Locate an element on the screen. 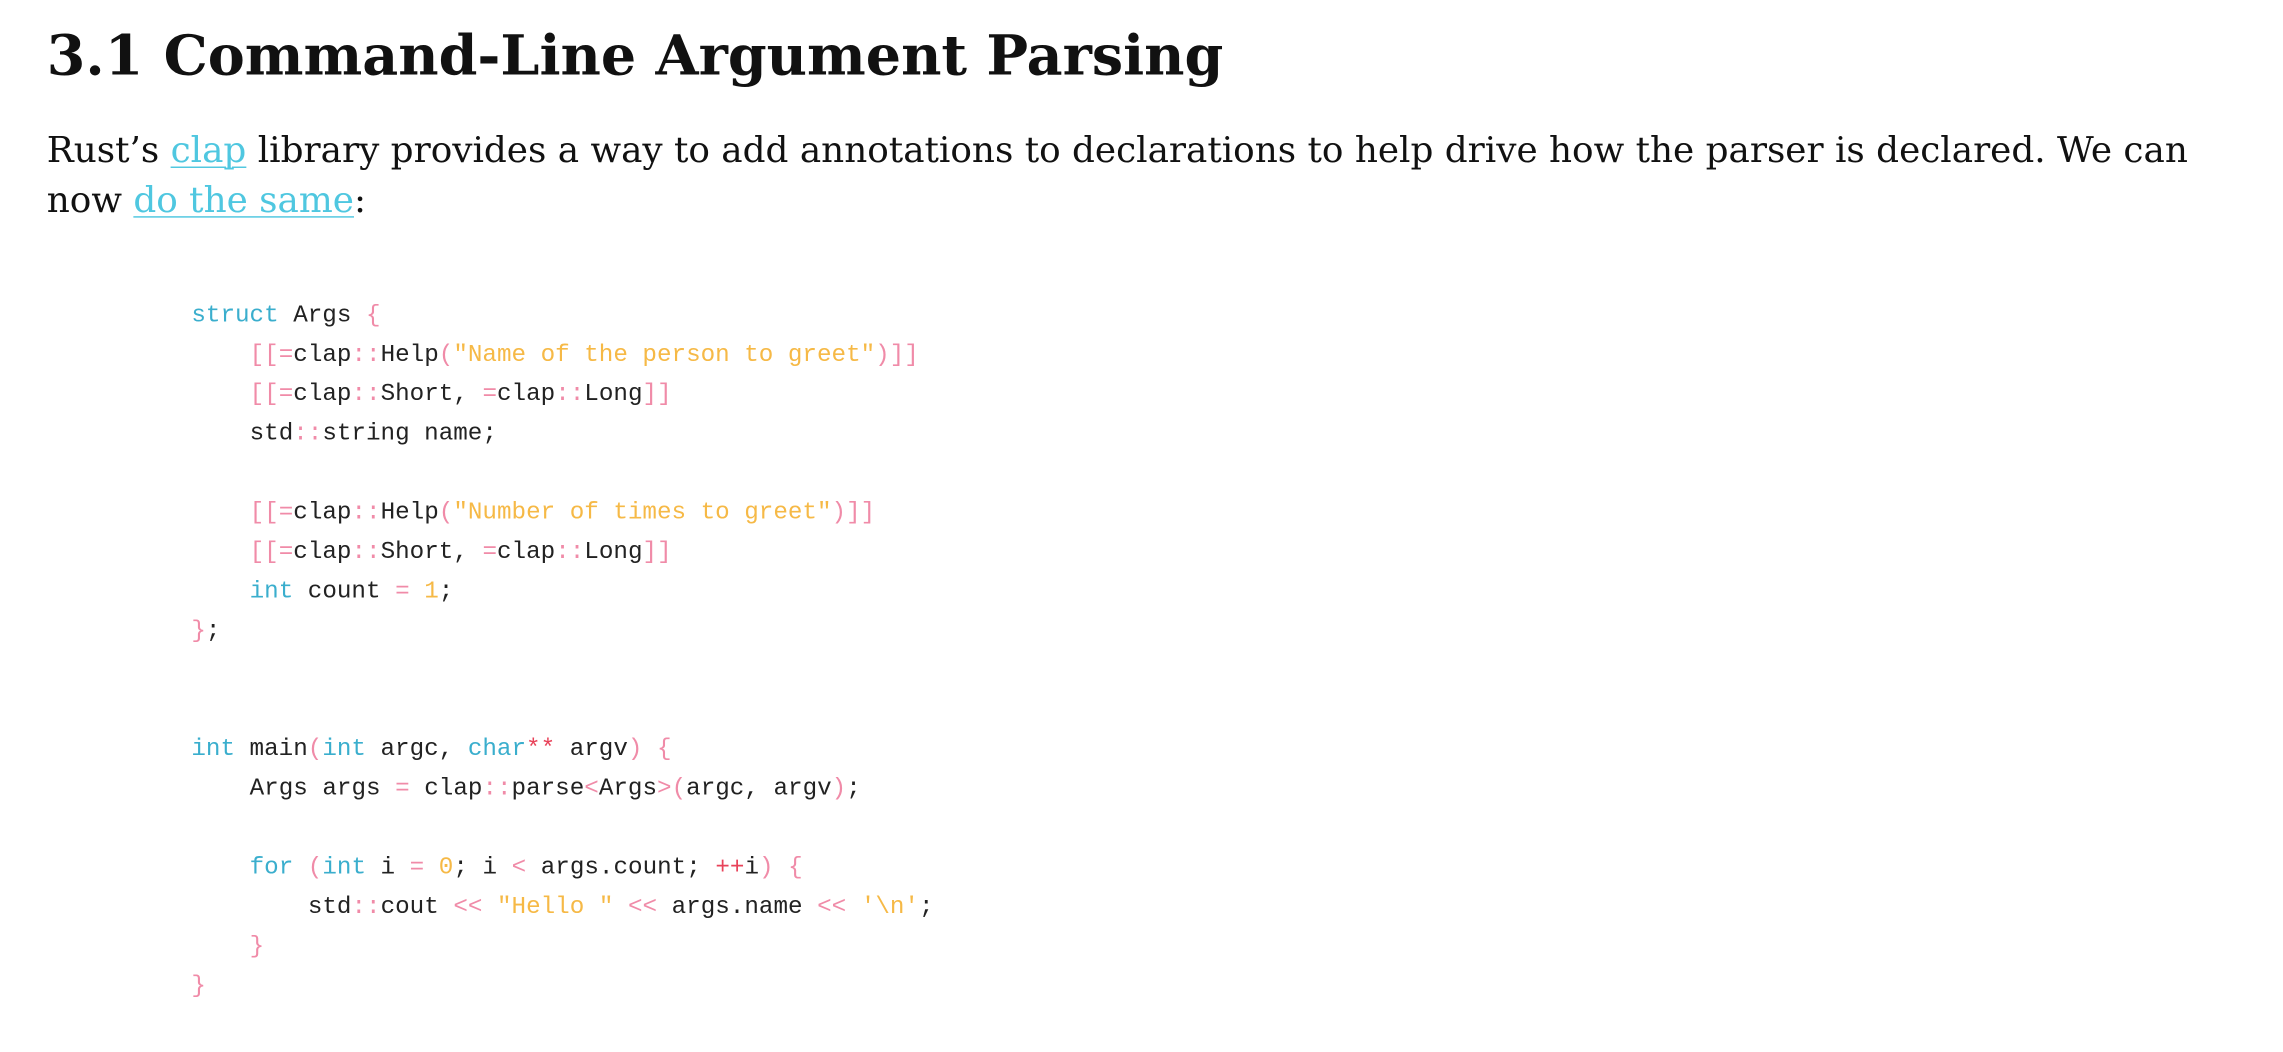 Image resolution: width=2283 pixels, height=1052 pixels. code-line: for (int i = 0; i < args.count; ++i) { is located at coordinates (526, 867).